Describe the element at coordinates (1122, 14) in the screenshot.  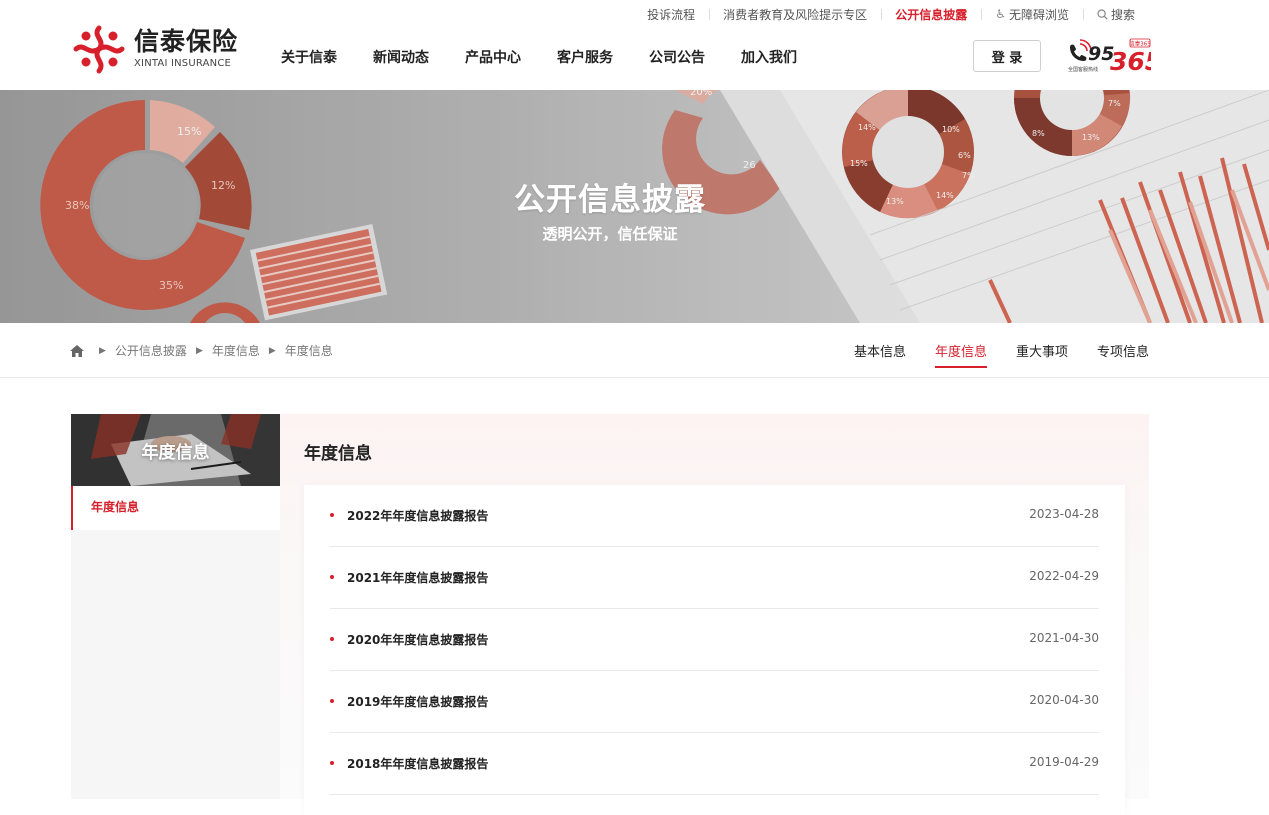
I see `top-link-label: 搜索` at that location.